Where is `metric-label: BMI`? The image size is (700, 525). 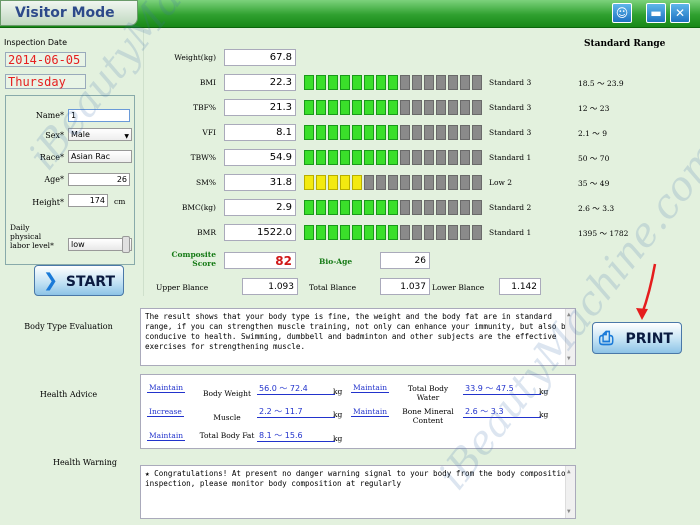
metric-label: BMI is located at coordinates (207, 82).